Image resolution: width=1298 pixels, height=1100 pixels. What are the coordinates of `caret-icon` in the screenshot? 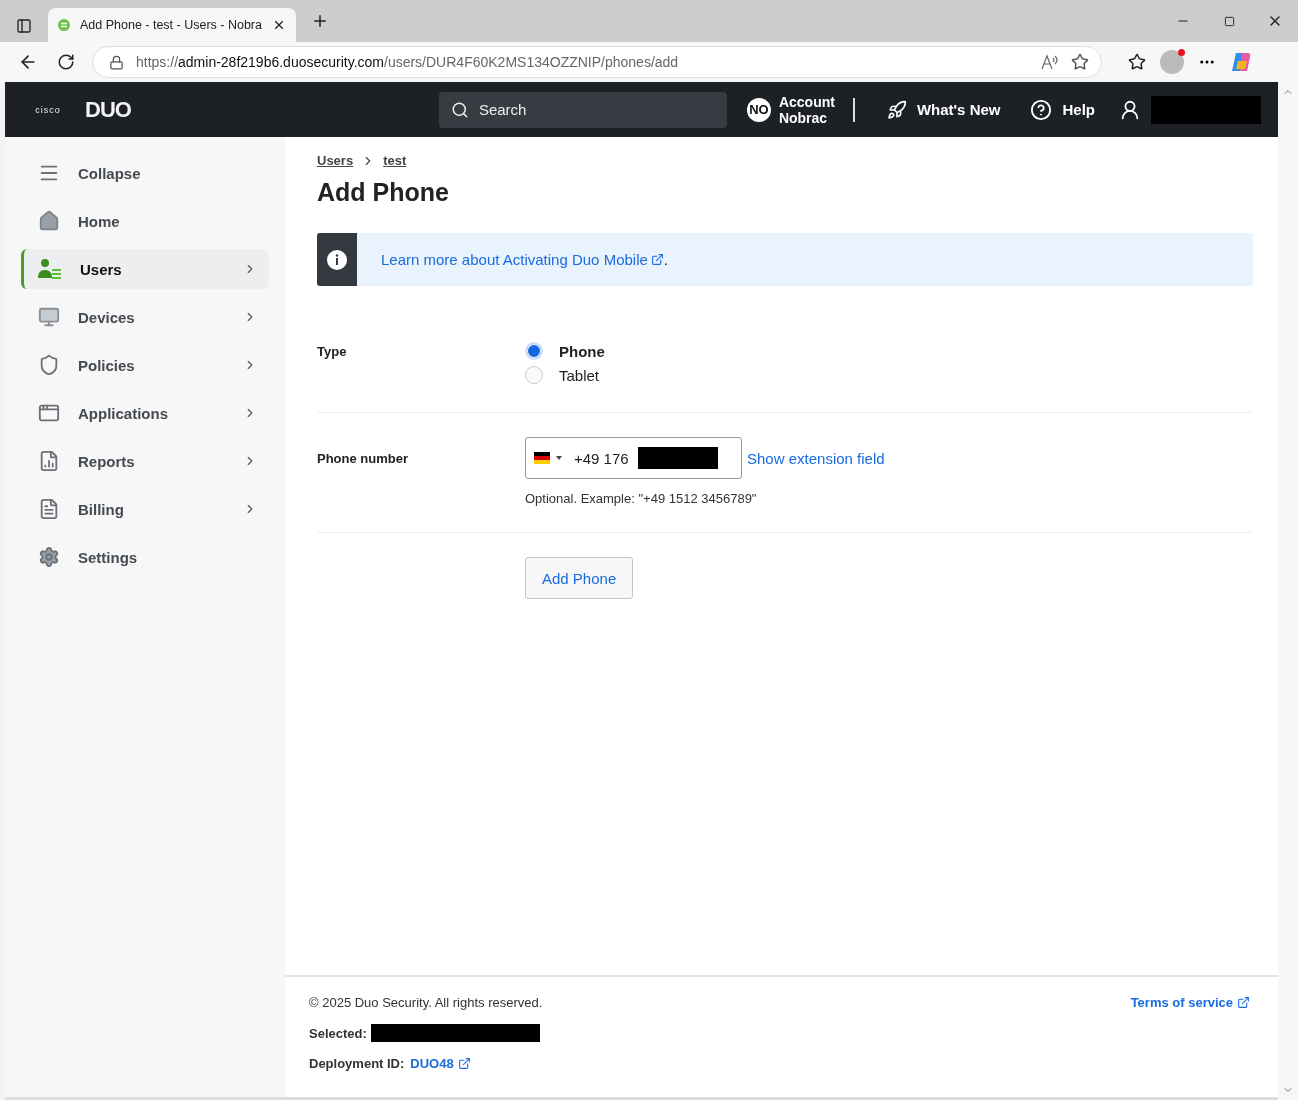 It's located at (559, 458).